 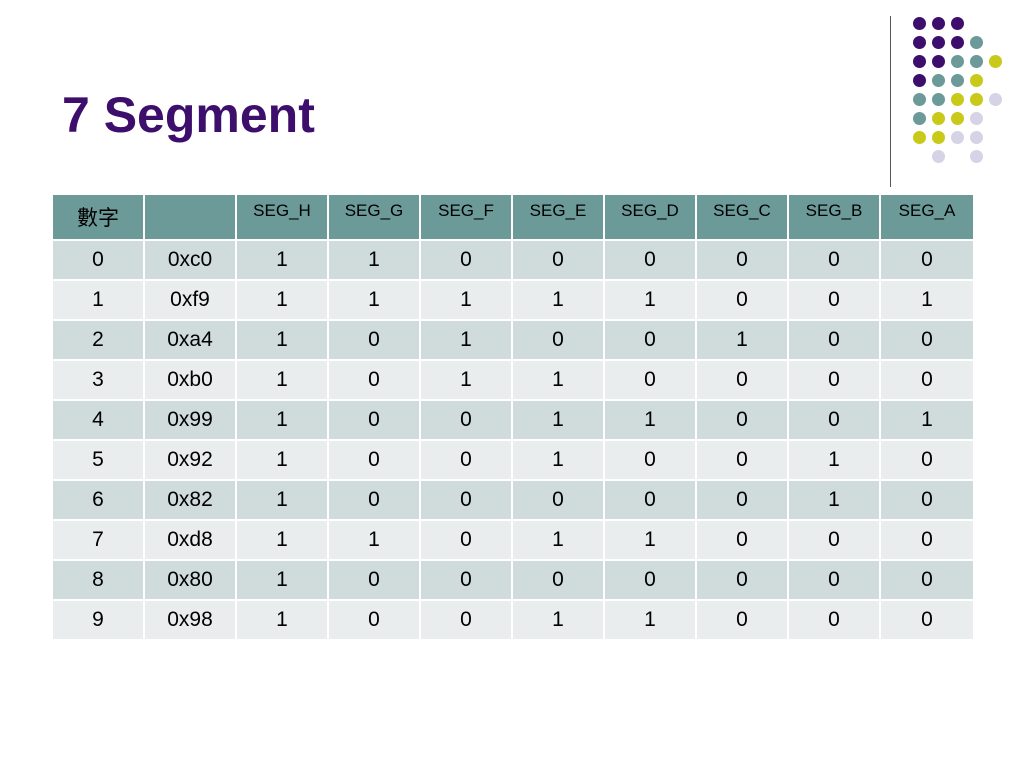 What do you see at coordinates (558, 217) in the screenshot?
I see `header-seg-e: SEG_E` at bounding box center [558, 217].